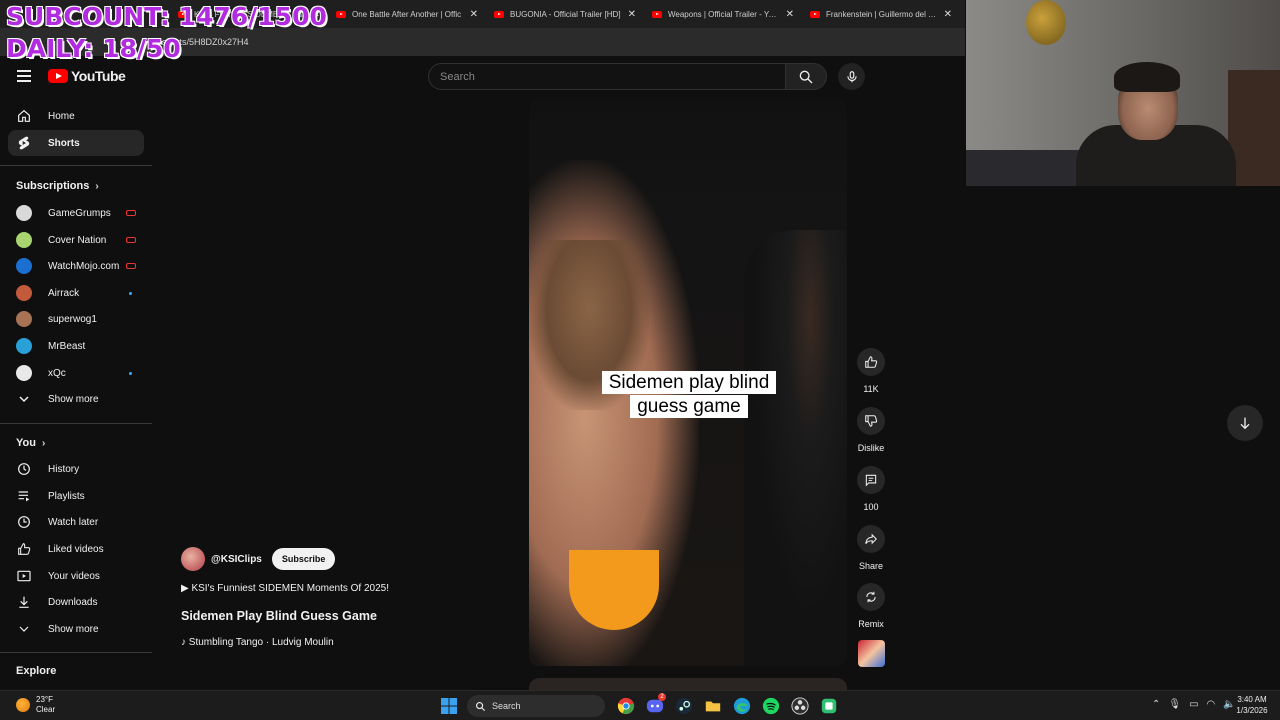 The width and height of the screenshot is (1280, 720). Describe the element at coordinates (76, 652) in the screenshot. I see `divider` at that location.